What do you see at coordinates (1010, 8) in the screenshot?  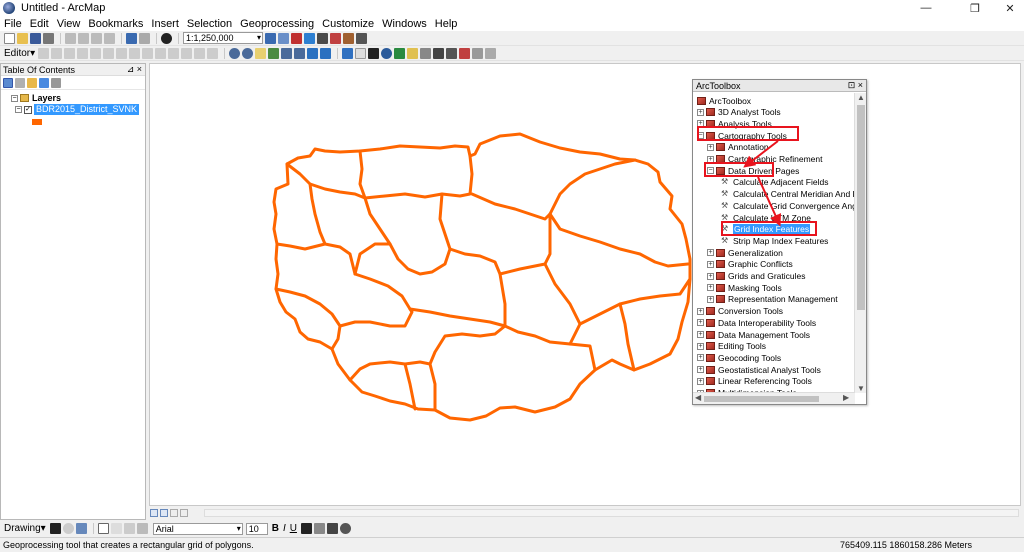 I see `close-button: ✕` at bounding box center [1010, 8].